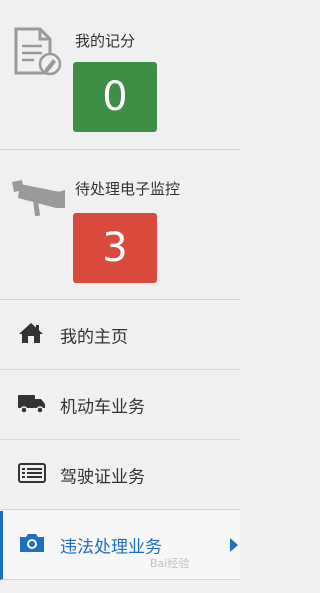 The image size is (320, 593). I want to click on score-title: 我的记分, so click(105, 41).